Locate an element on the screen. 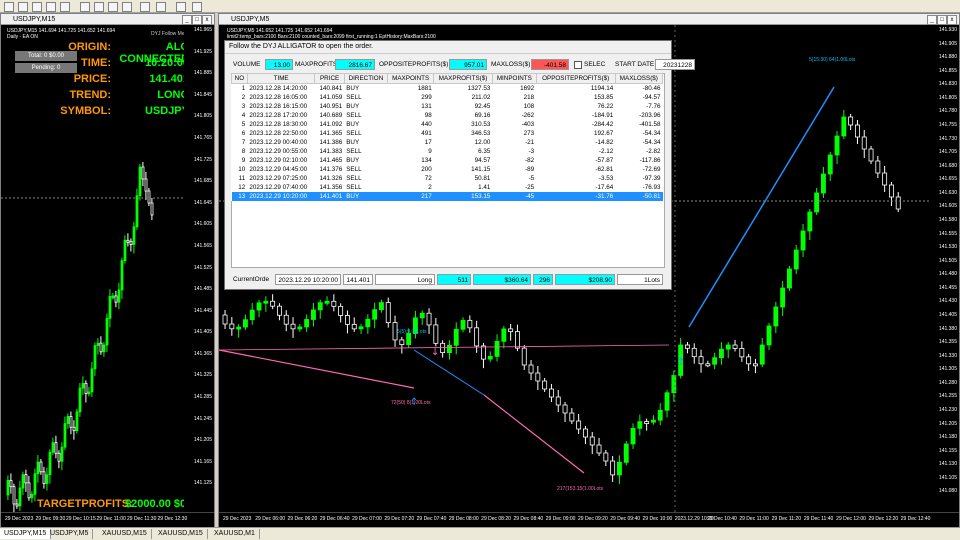 This screenshot has width=960, height=540. column-header: DIRECTION is located at coordinates (366, 78).